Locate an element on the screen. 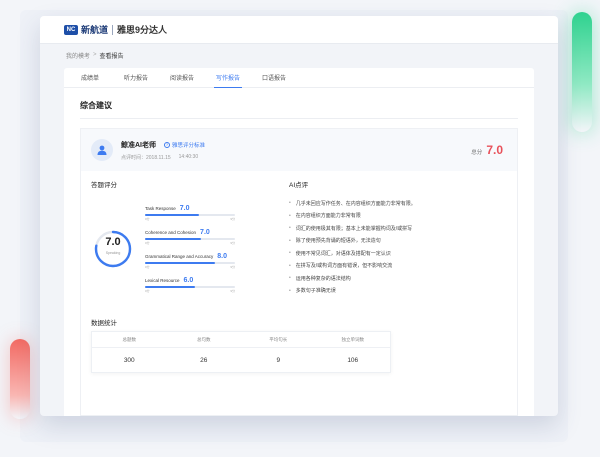 This screenshot has height=457, width=600. section-title: 综合建议 is located at coordinates (96, 105).